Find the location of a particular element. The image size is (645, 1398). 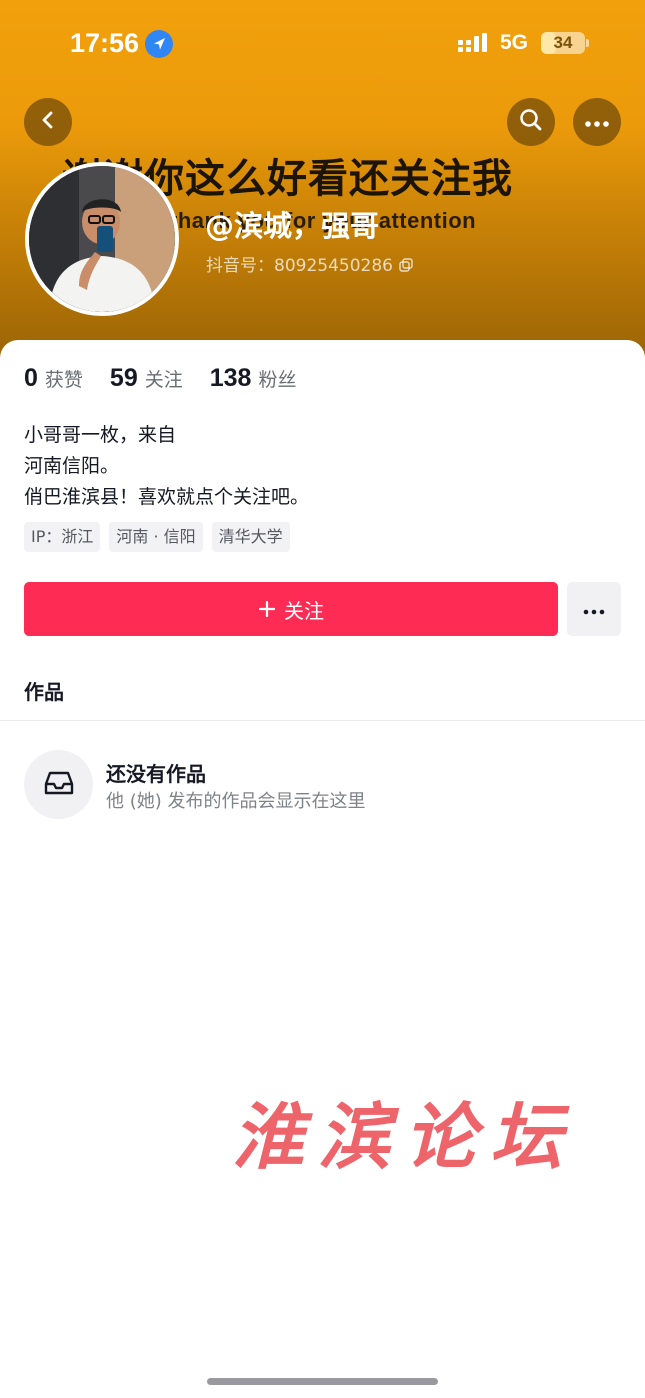

plus-icon is located at coordinates (267, 609).